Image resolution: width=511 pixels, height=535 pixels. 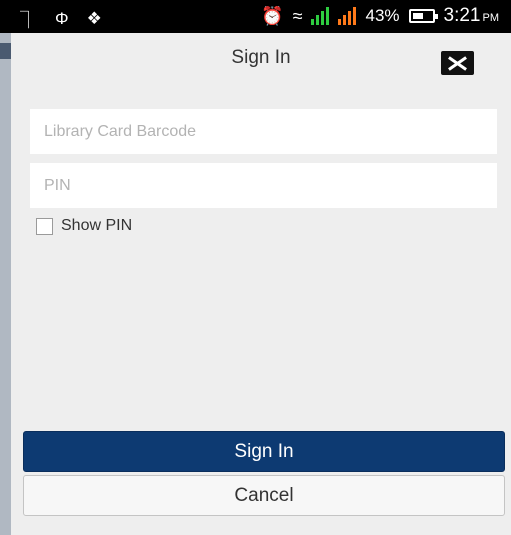 What do you see at coordinates (44, 226) in the screenshot?
I see `show-pin-checkbox` at bounding box center [44, 226].